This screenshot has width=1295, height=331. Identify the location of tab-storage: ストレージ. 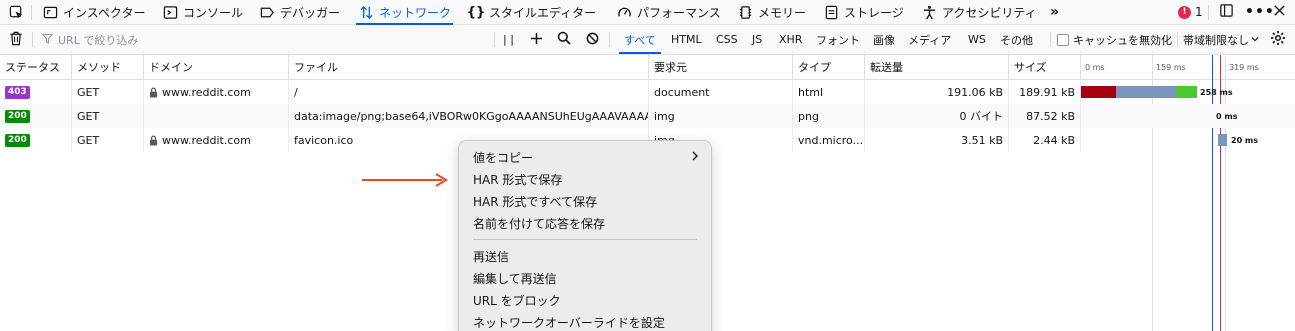
(863, 12).